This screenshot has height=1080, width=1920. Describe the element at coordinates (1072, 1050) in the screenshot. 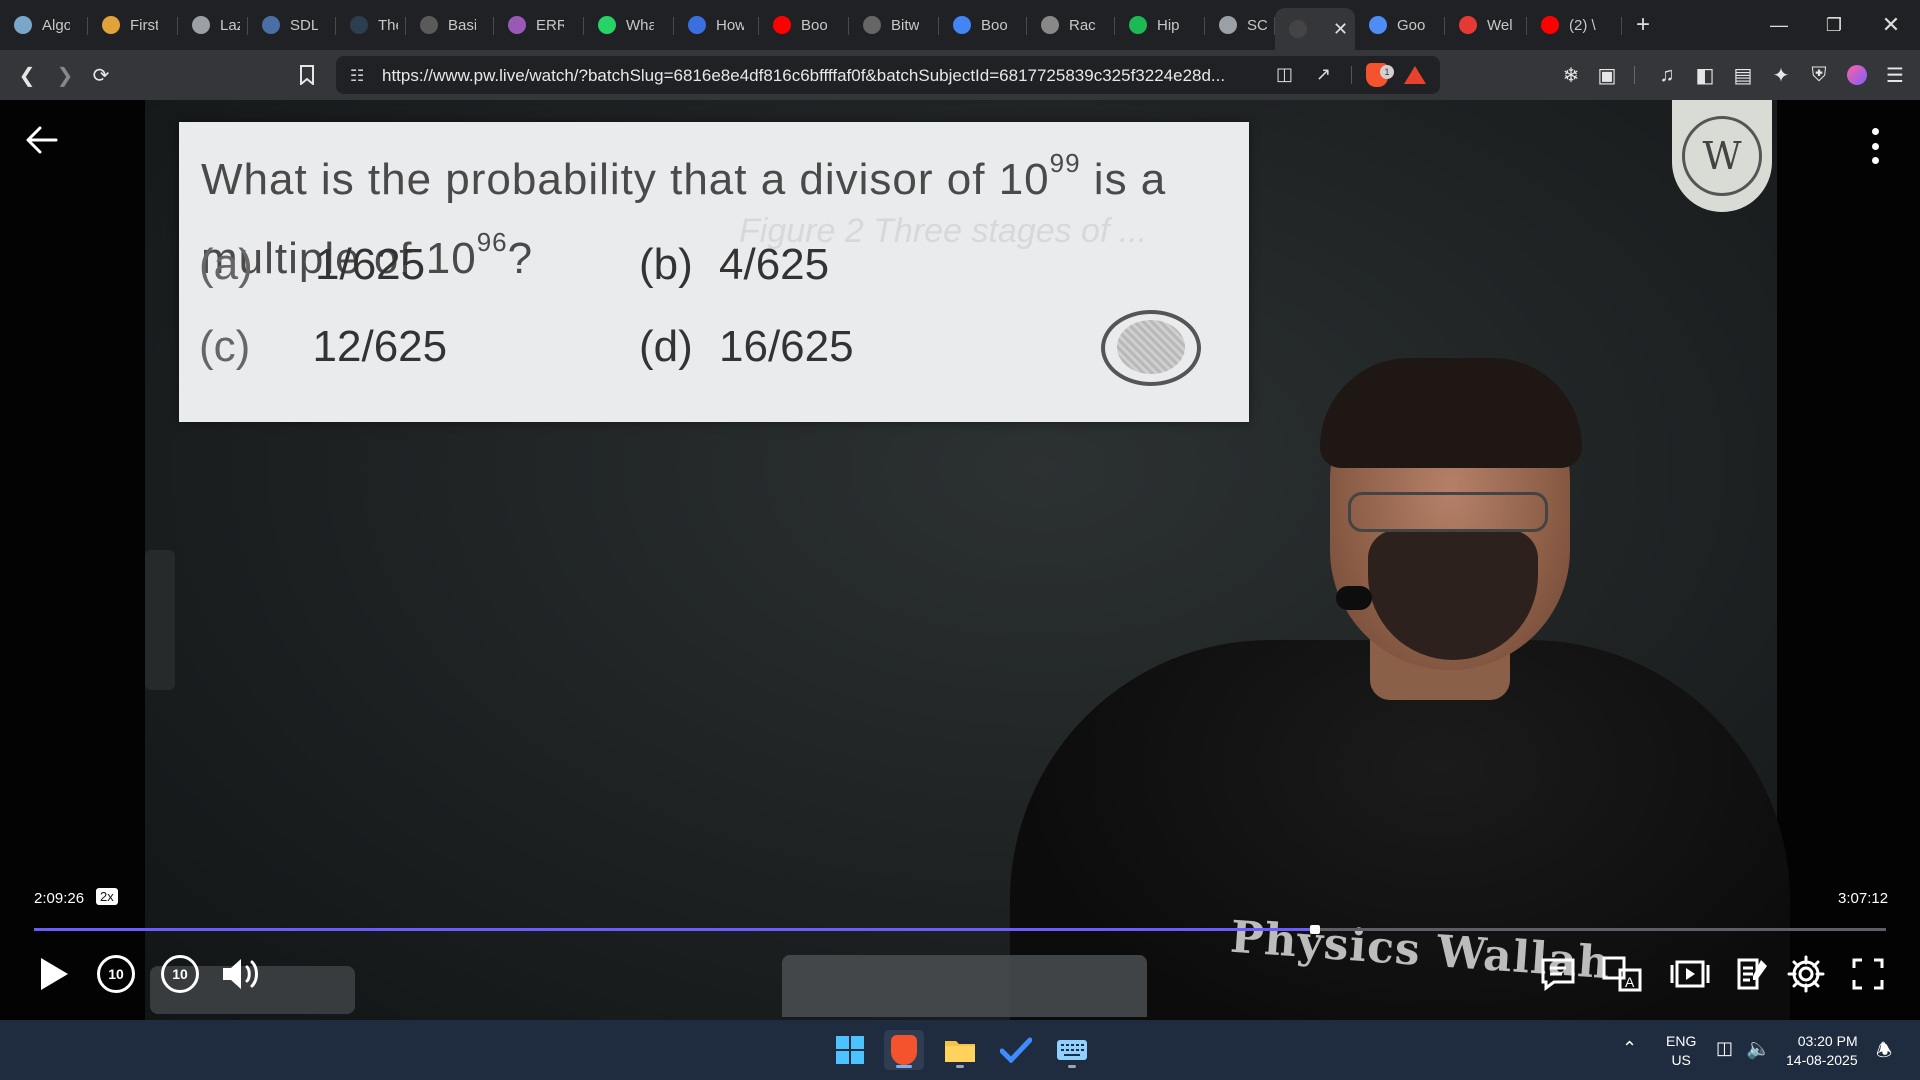

I see `taskbar-keyboard-app` at that location.